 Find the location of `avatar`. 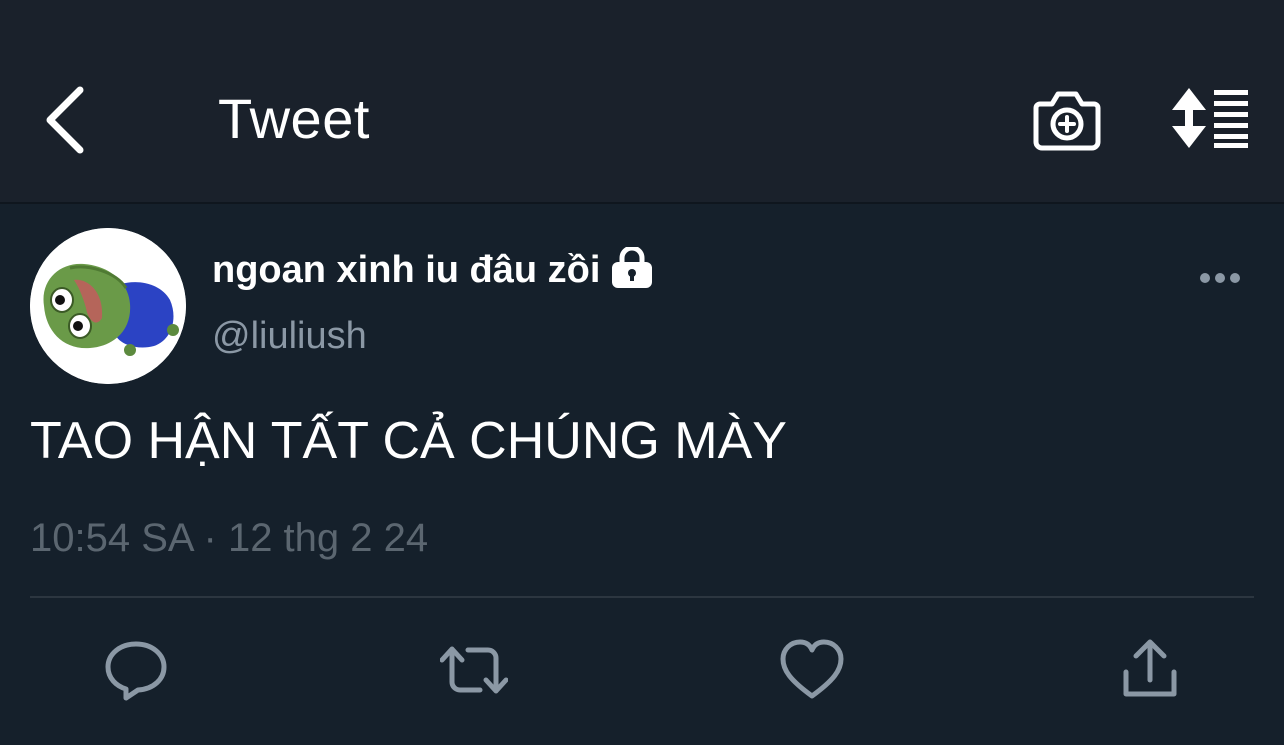

avatar is located at coordinates (108, 306).